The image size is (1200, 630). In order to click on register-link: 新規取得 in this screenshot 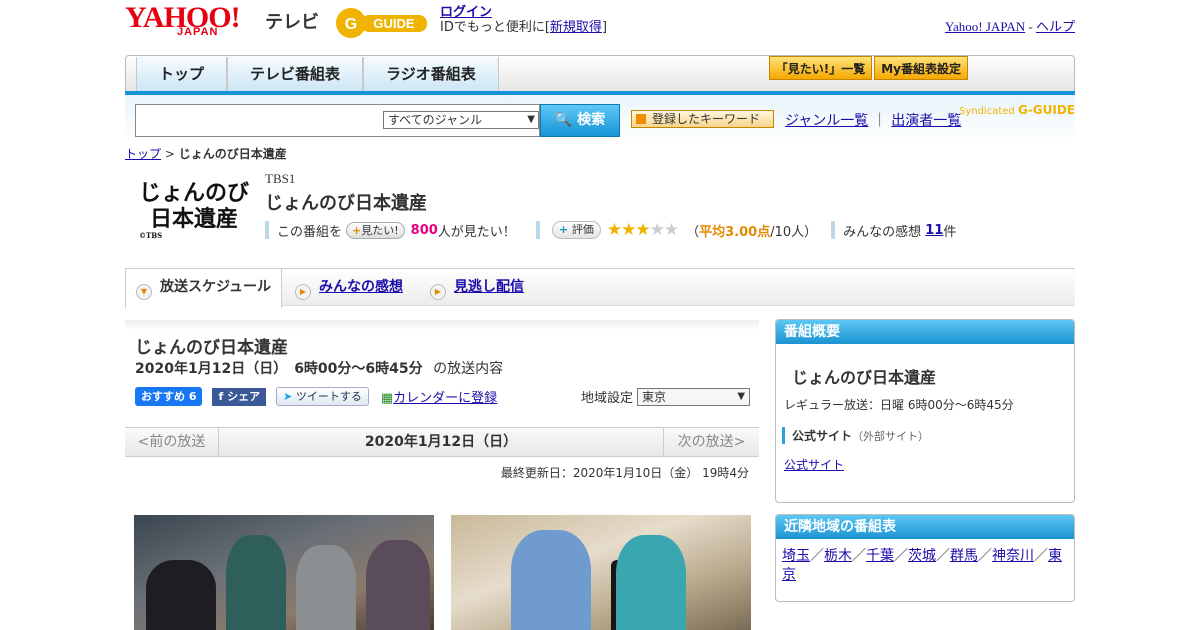, I will do `click(576, 27)`.